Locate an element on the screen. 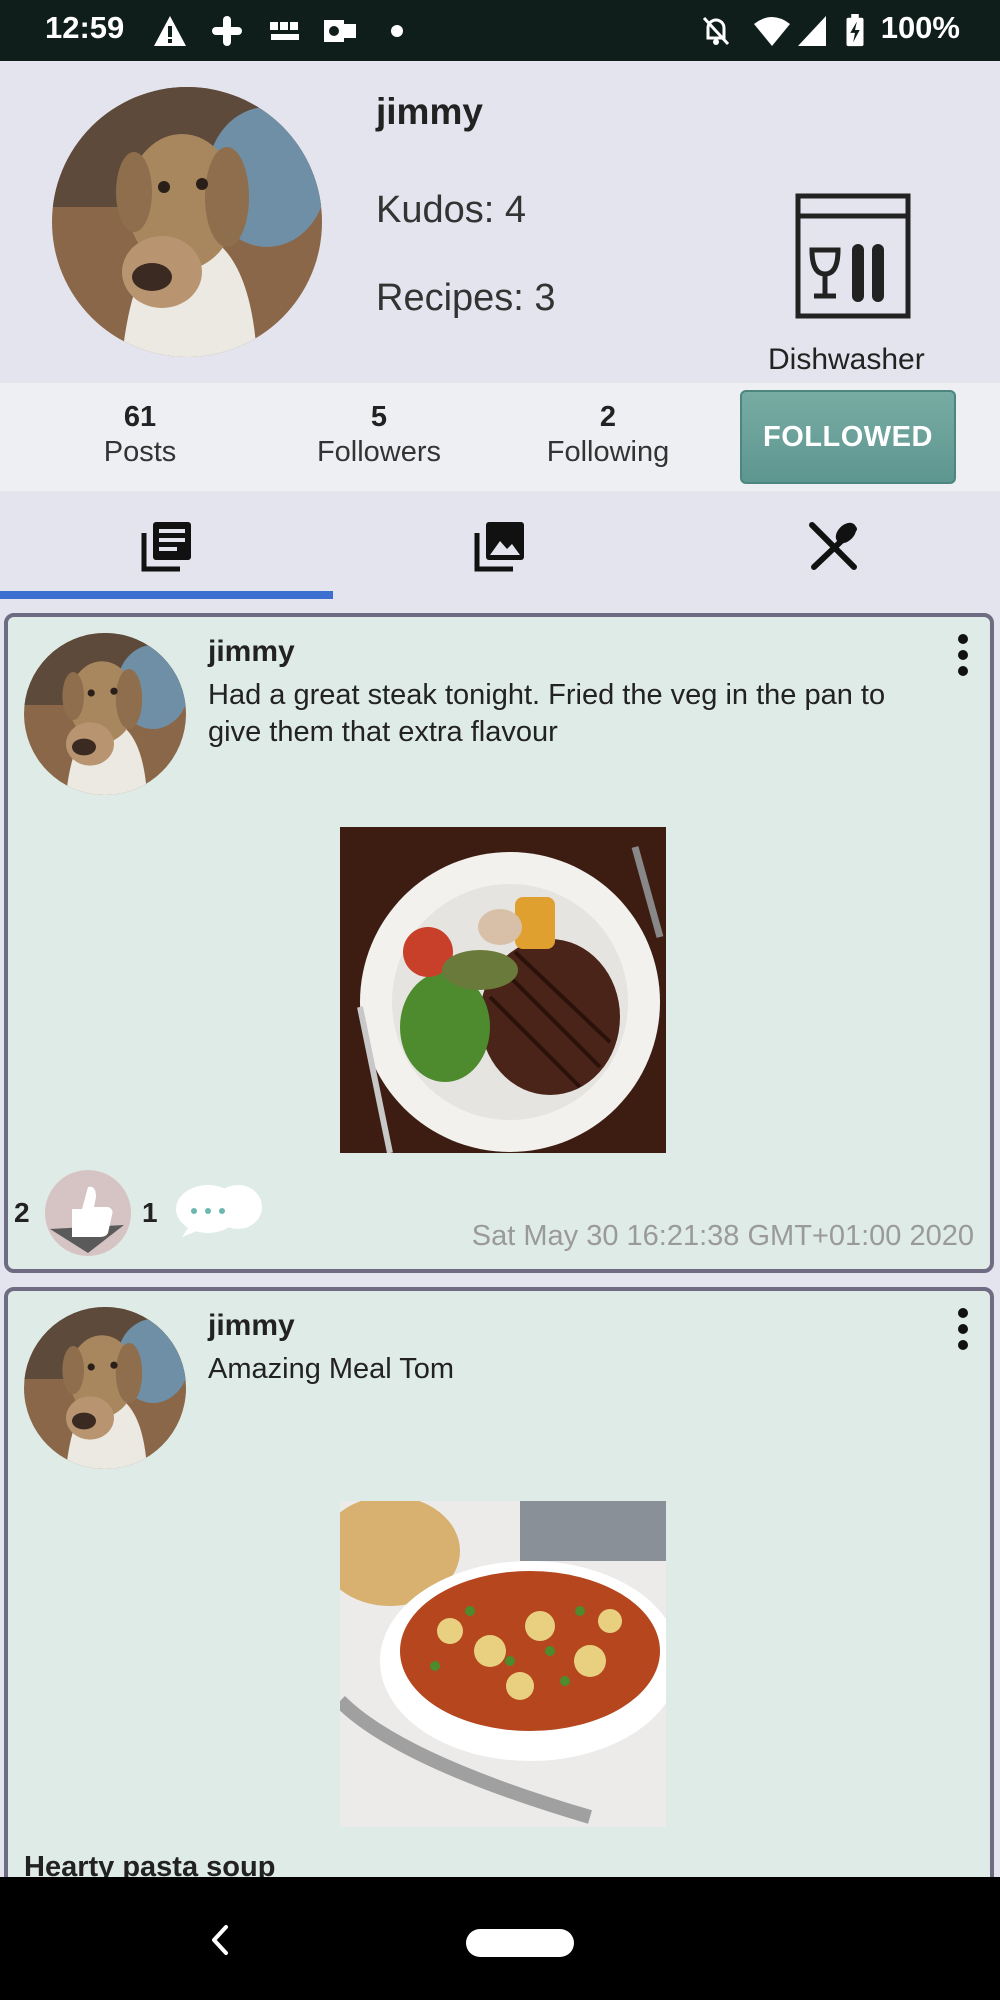 The image size is (1000, 2000). followed-button: FOLLOWED is located at coordinates (848, 437).